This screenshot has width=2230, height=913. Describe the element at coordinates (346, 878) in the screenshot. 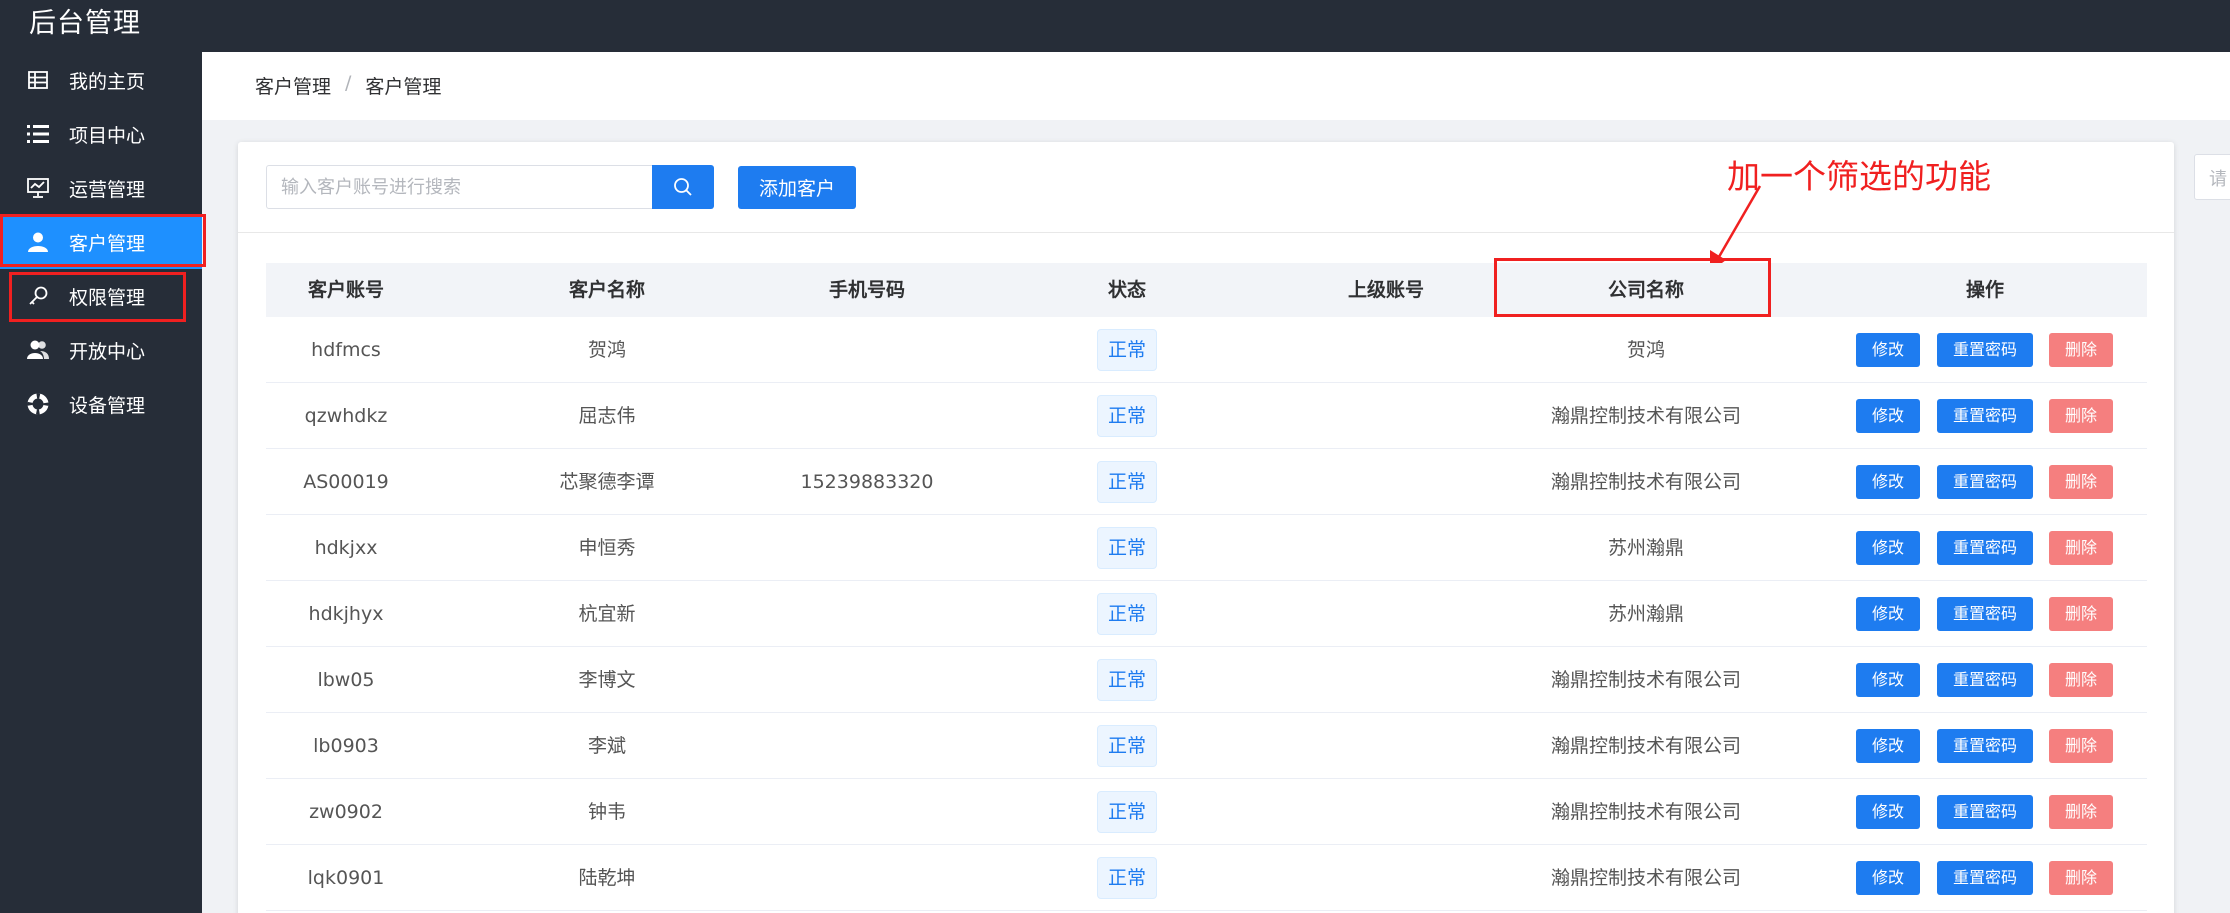

I see `cell-account: lqk0901` at that location.